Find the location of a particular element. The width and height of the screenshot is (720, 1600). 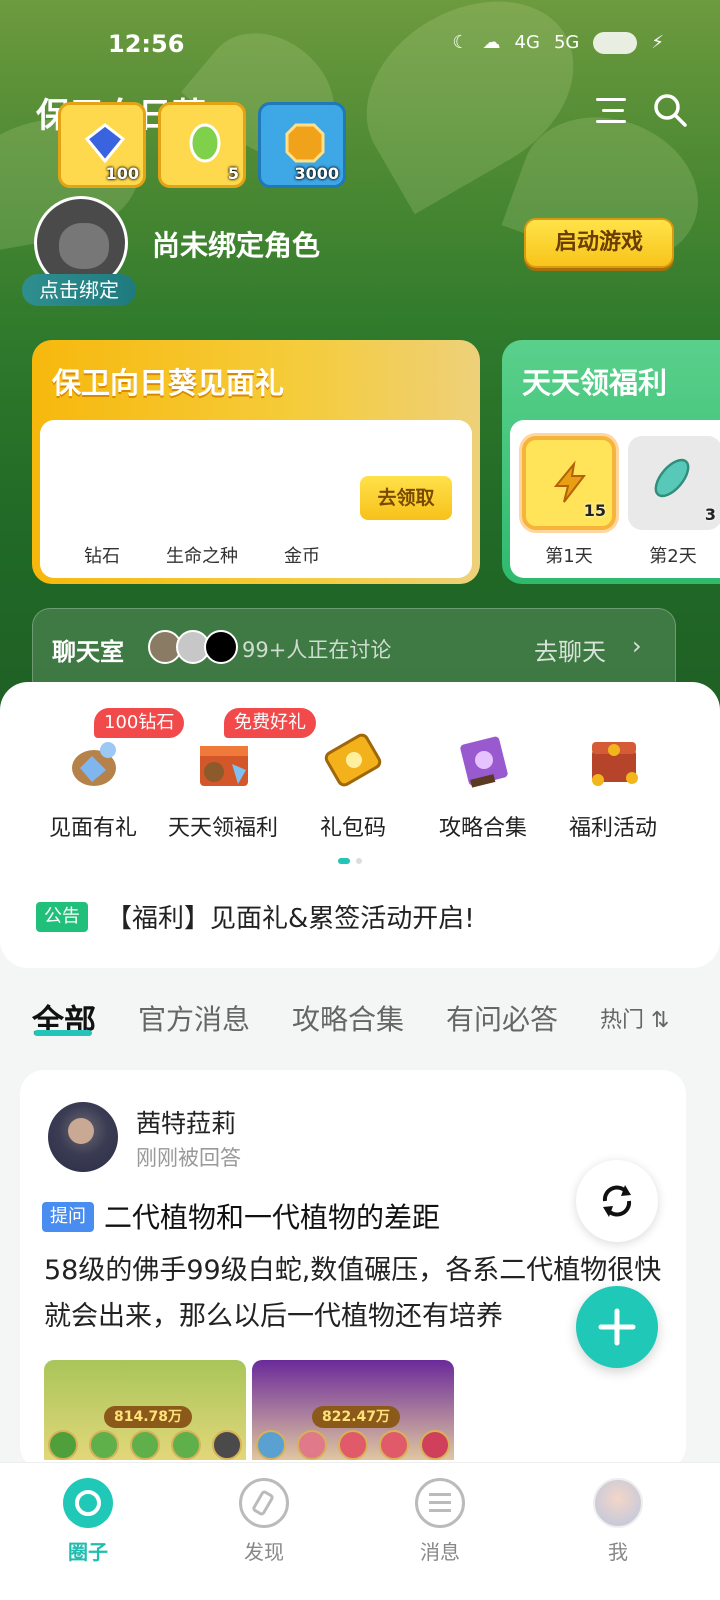

quick-link-events: 福利活动 is located at coordinates (613, 777).